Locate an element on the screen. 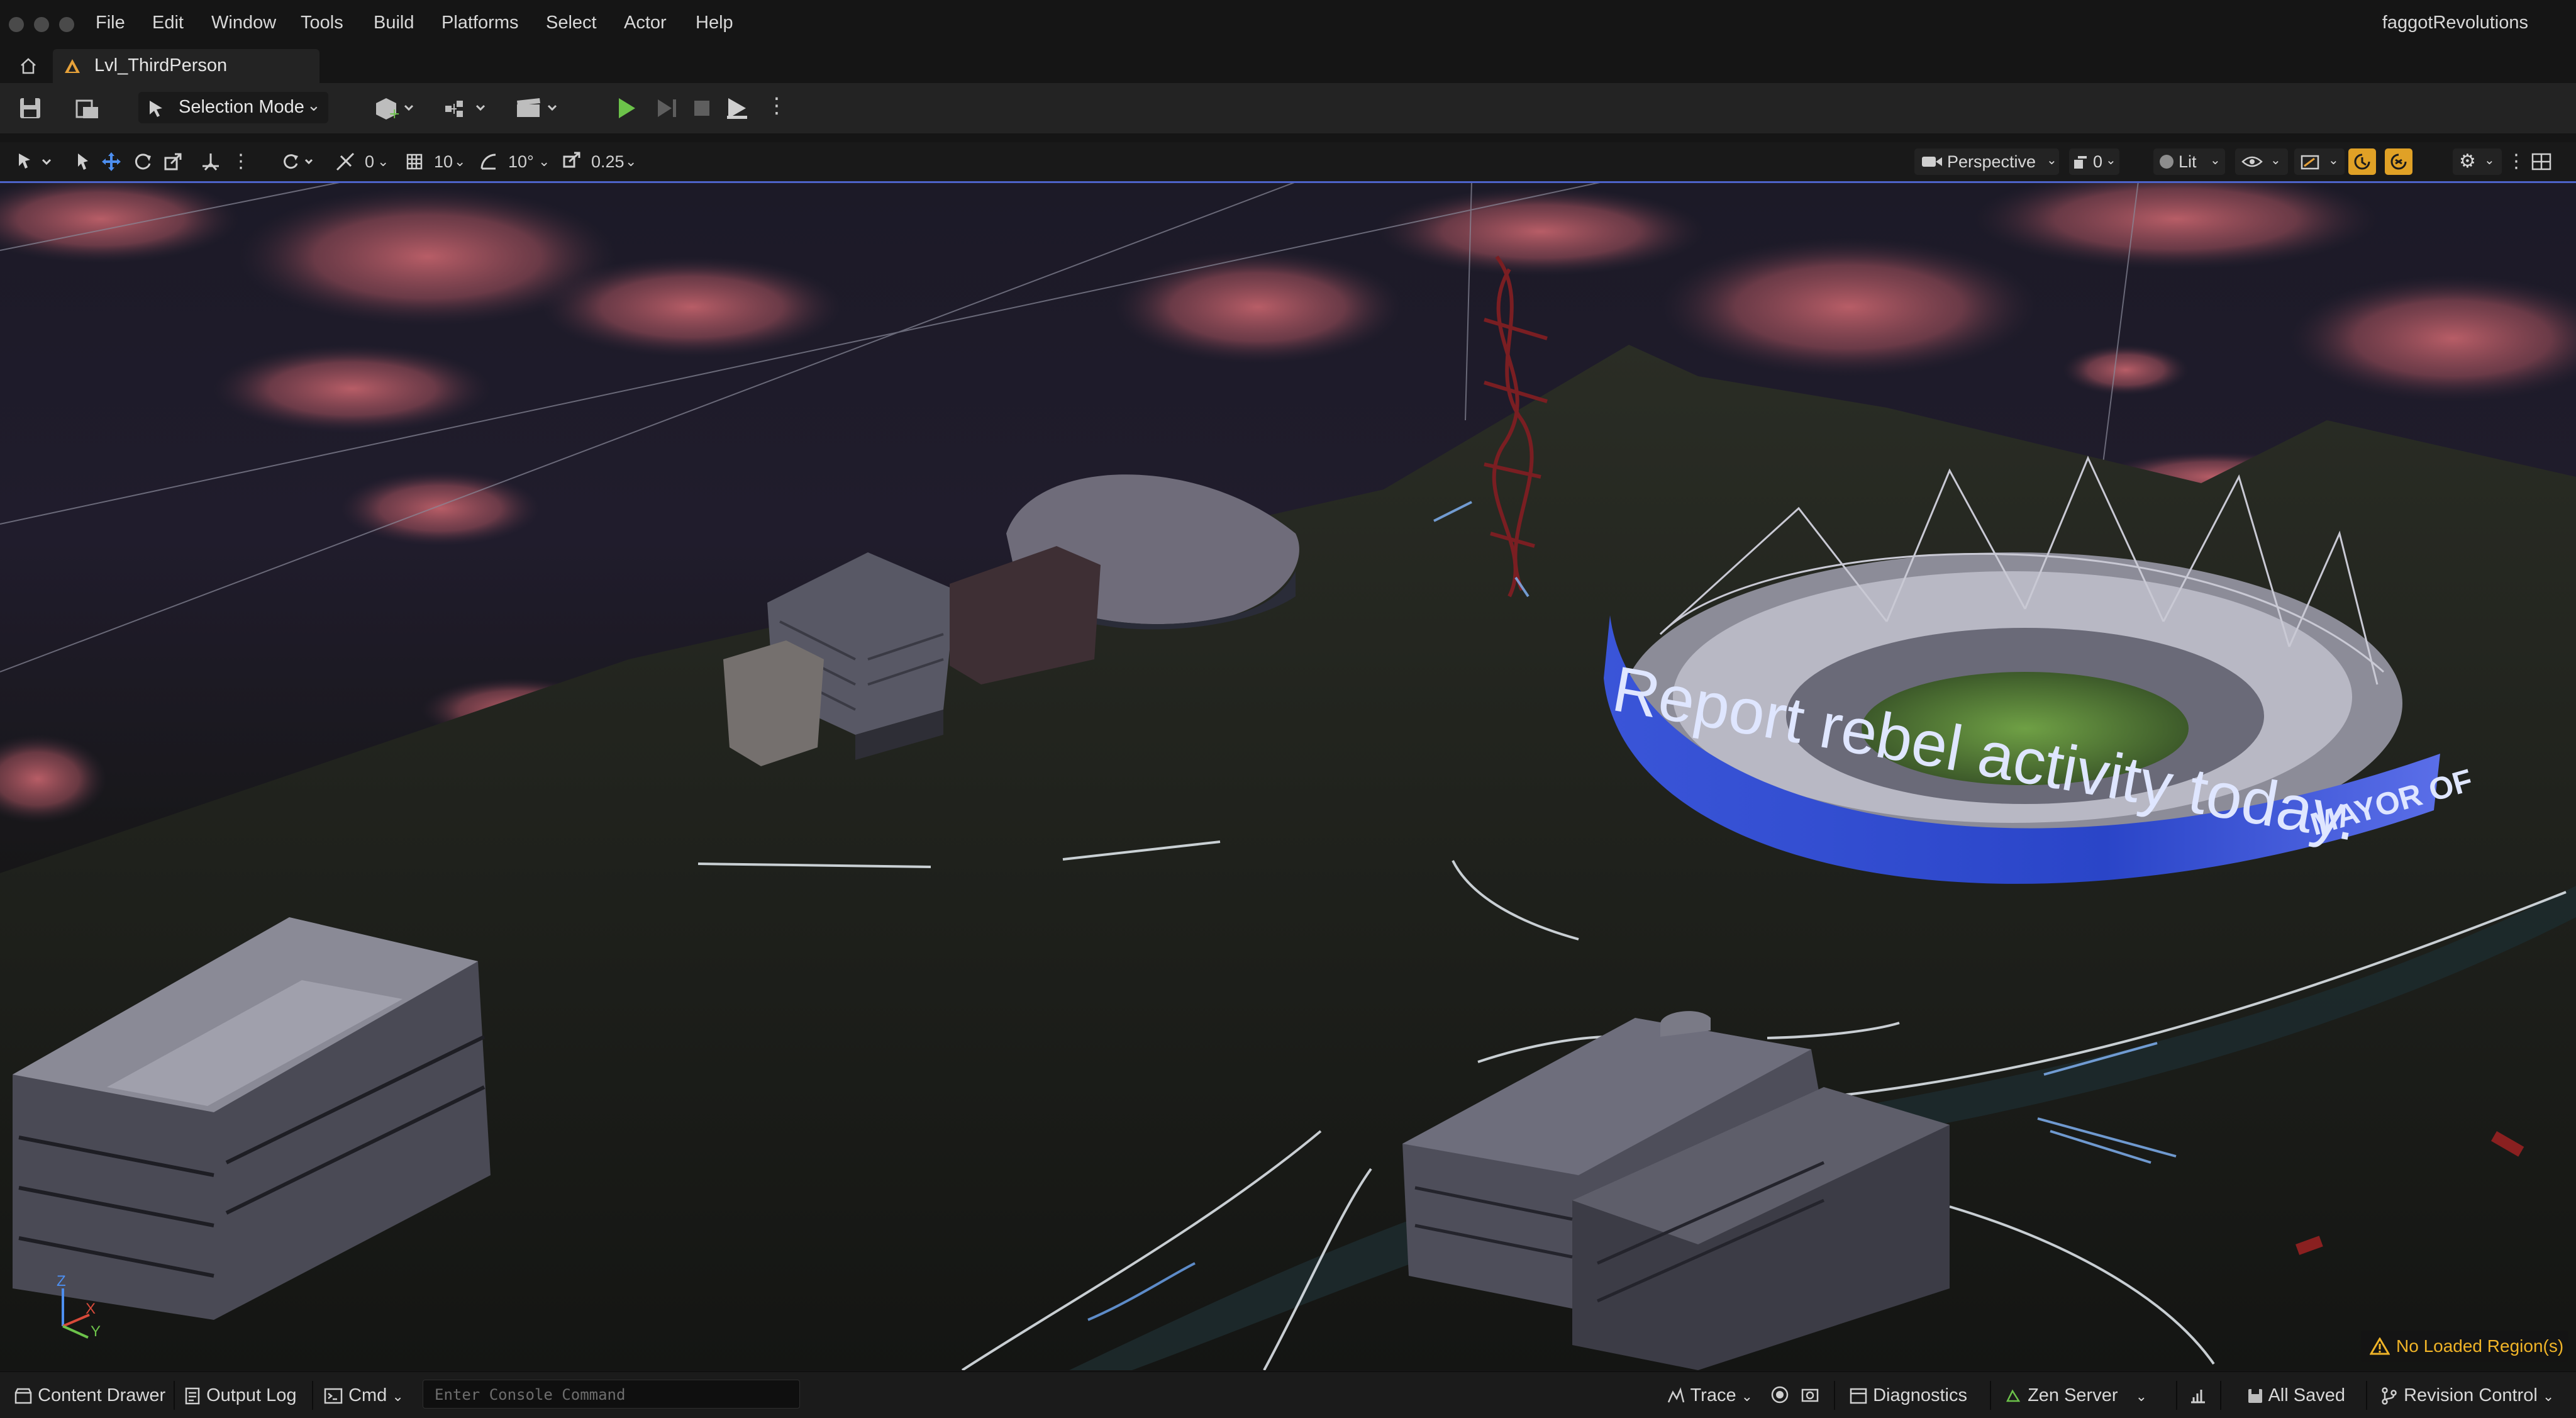 The height and width of the screenshot is (1418, 2576). perspective-dropdown: Perspective ⌄ is located at coordinates (1986, 161).